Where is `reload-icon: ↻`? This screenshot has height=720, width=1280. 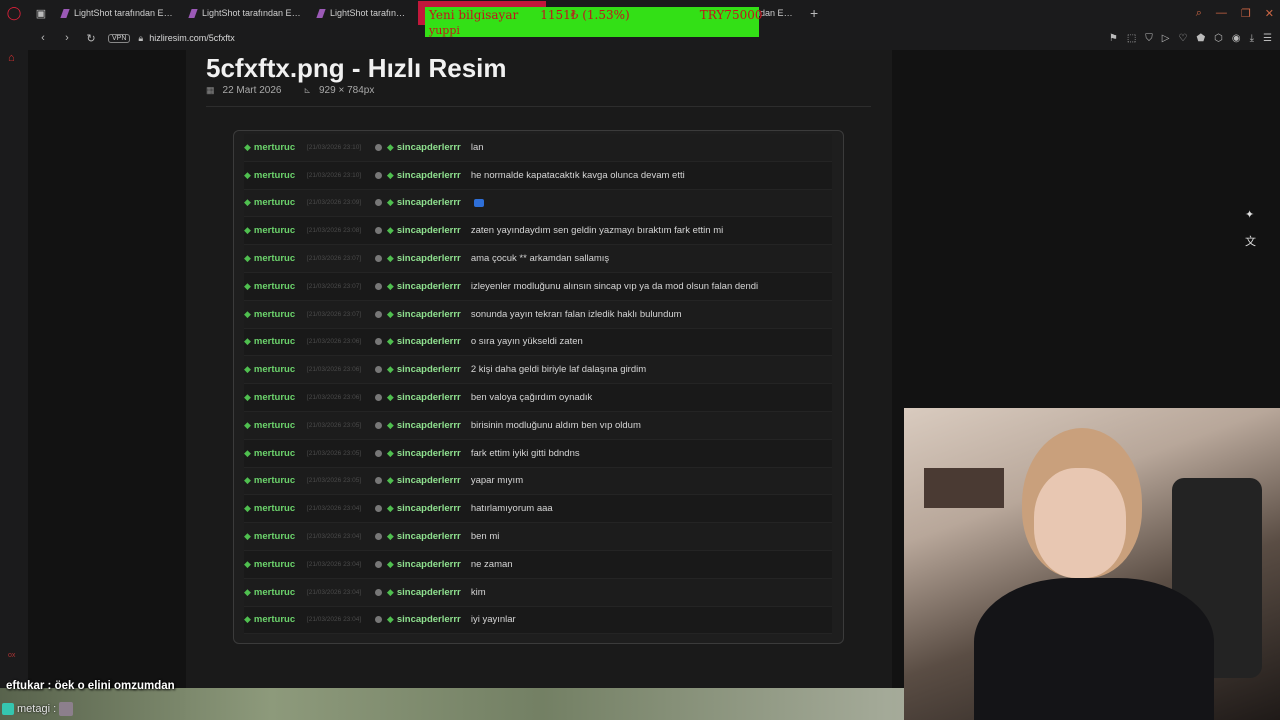 reload-icon: ↻ is located at coordinates (91, 38).